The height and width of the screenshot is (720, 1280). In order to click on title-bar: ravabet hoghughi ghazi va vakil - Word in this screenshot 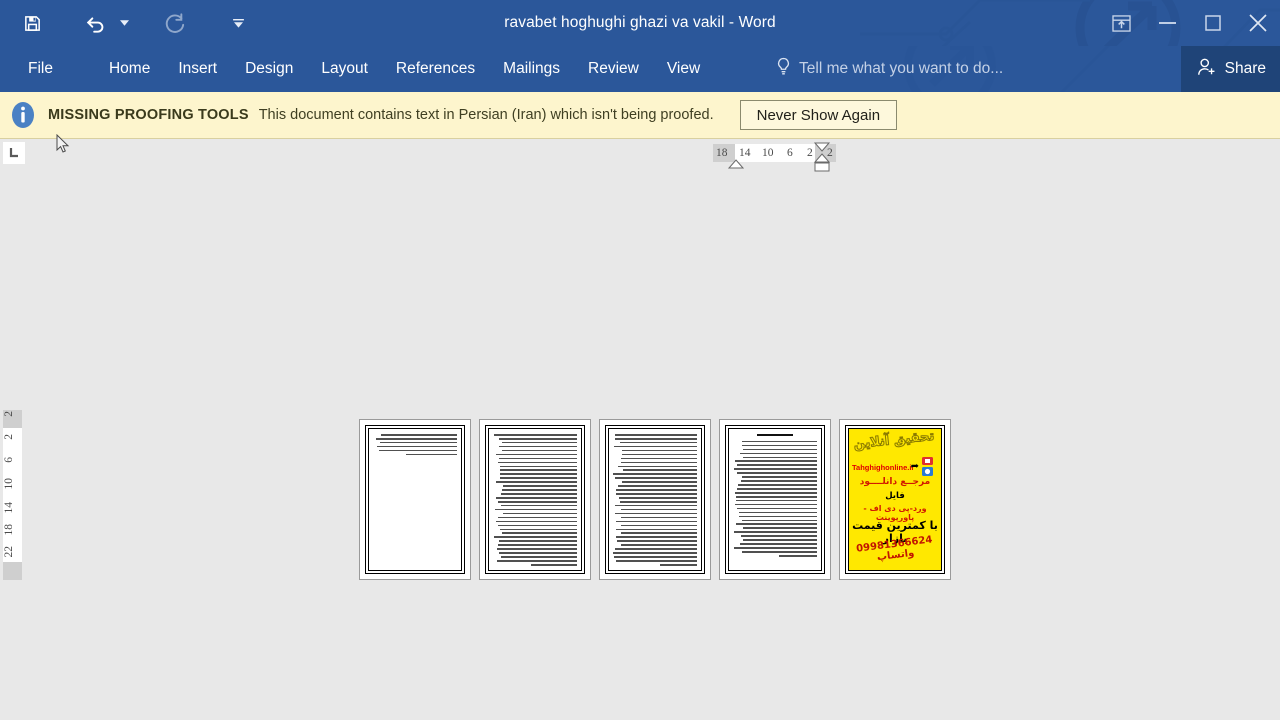, I will do `click(640, 23)`.